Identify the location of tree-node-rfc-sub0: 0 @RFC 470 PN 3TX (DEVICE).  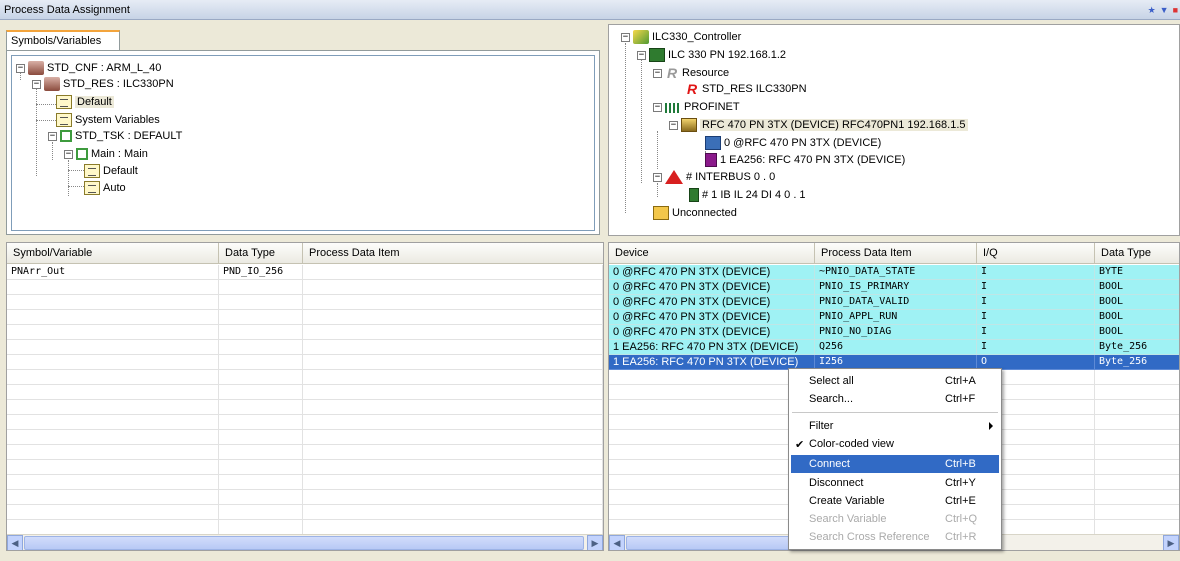
(793, 143).